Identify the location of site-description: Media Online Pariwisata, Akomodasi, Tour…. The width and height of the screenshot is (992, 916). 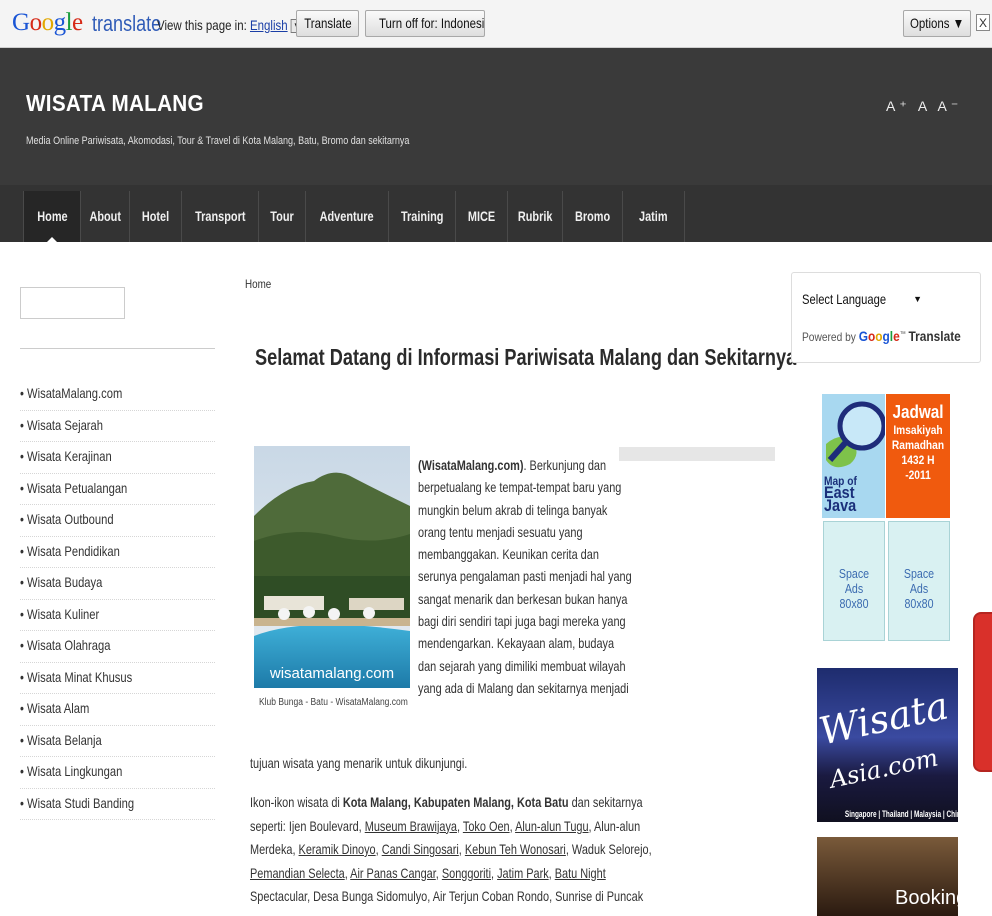
(218, 141).